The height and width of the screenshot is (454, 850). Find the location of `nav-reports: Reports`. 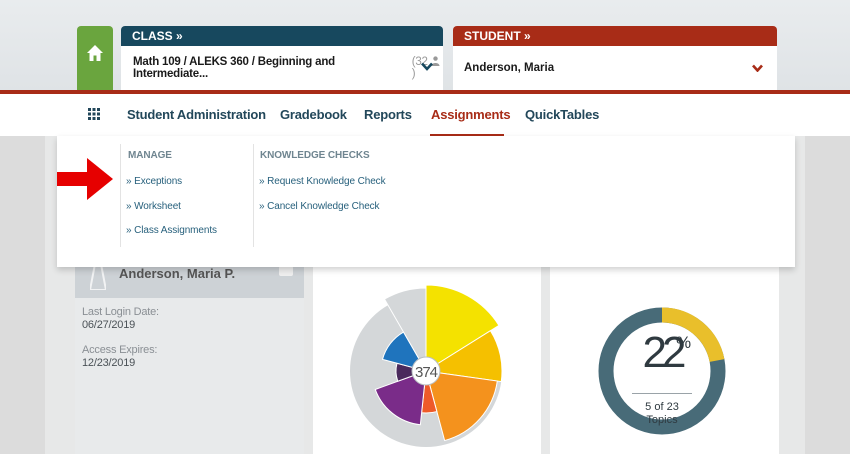

nav-reports: Reports is located at coordinates (388, 114).